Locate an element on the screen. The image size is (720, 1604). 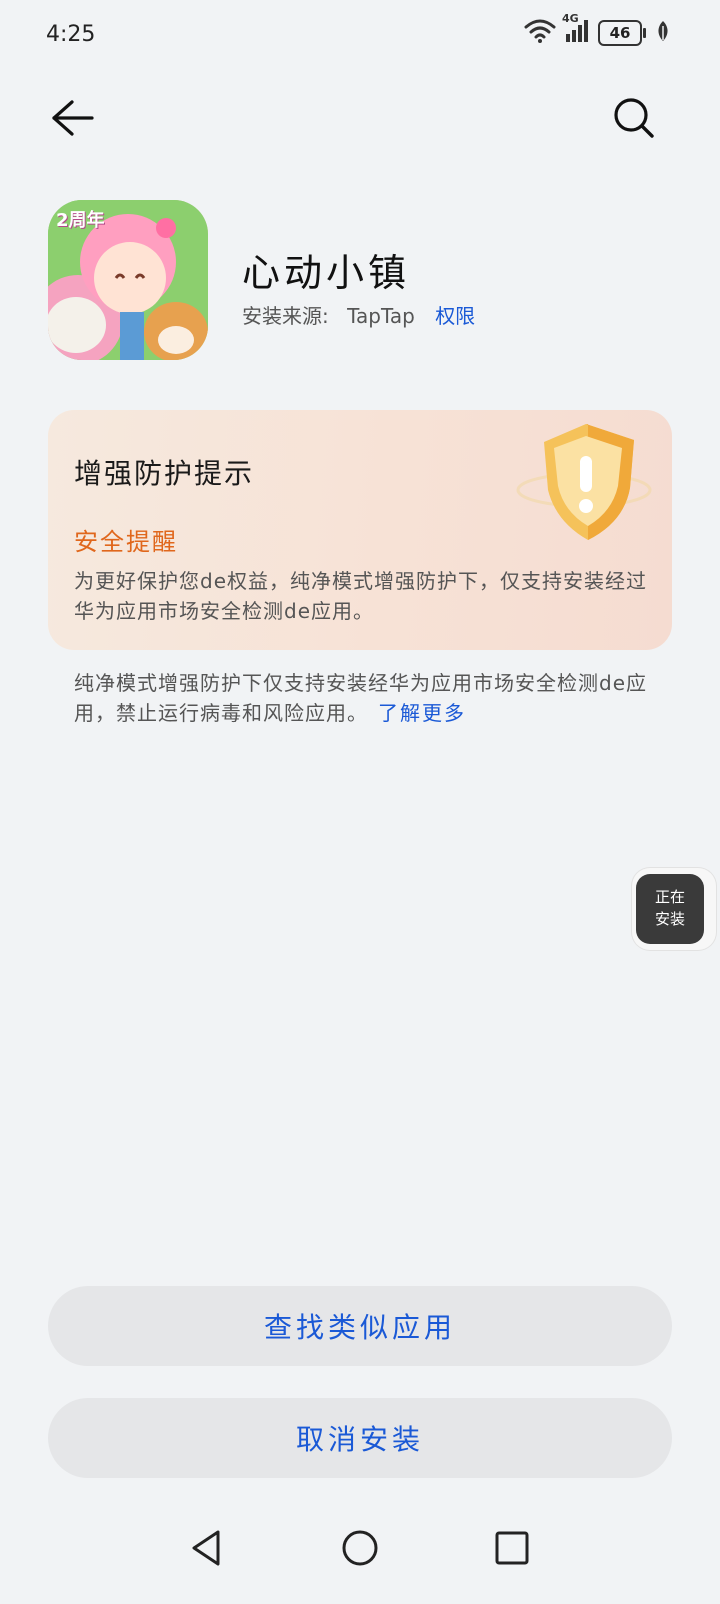
back-button is located at coordinates (72, 120).